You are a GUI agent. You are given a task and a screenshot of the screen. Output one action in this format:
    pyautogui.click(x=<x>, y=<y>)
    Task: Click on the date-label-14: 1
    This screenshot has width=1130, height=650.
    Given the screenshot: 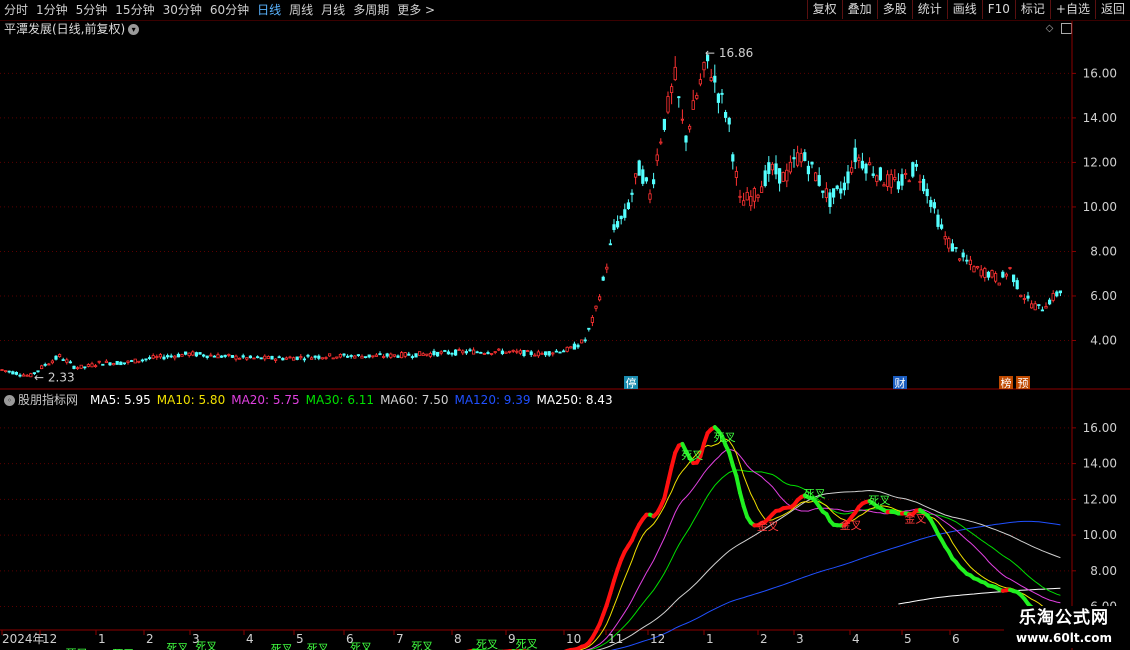 What is the action you would take?
    pyautogui.click(x=710, y=639)
    